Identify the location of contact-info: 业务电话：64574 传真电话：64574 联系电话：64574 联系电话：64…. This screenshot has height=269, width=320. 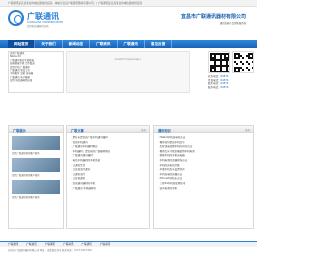
(231, 82).